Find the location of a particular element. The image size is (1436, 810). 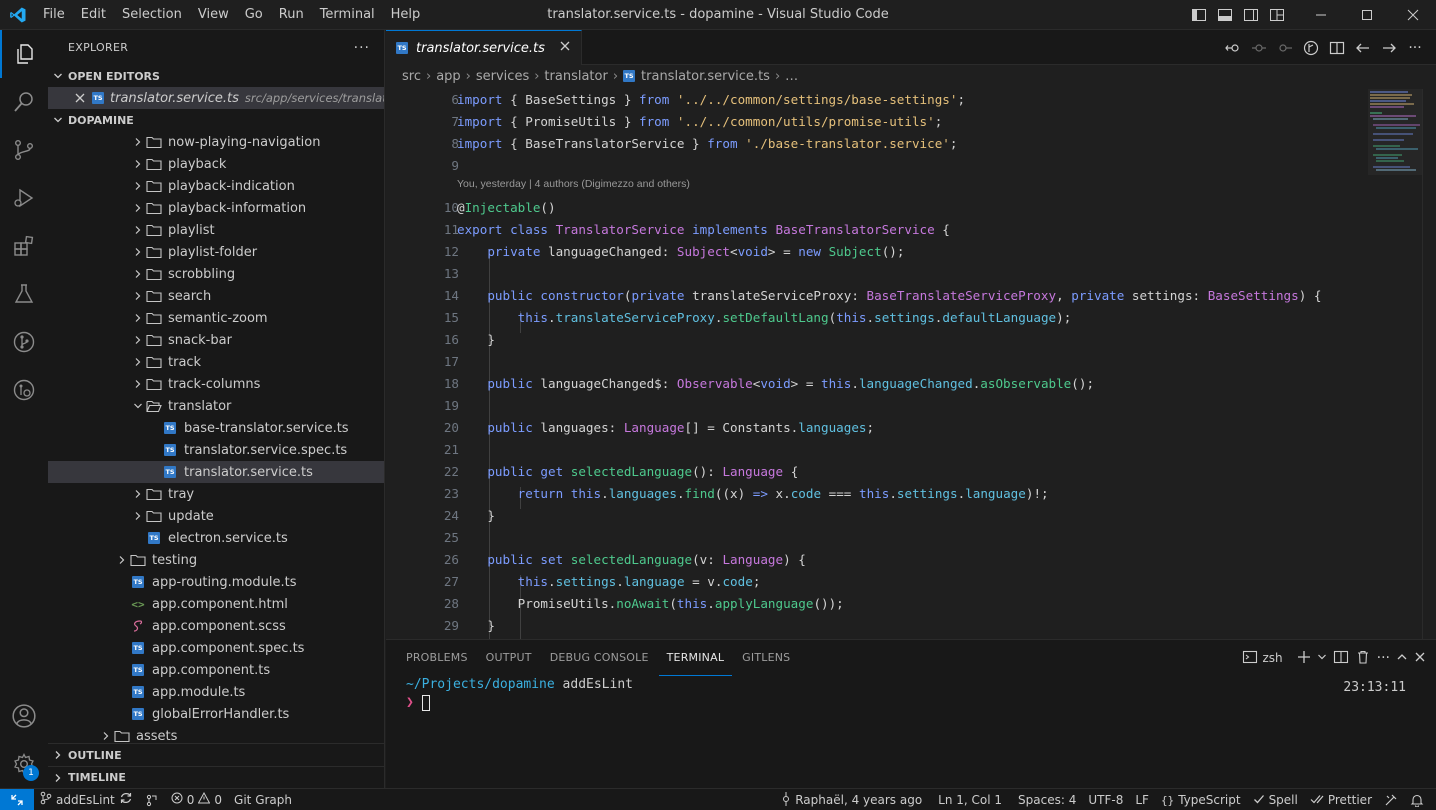

tree-file: TS app-routing.module.ts is located at coordinates (216, 582).